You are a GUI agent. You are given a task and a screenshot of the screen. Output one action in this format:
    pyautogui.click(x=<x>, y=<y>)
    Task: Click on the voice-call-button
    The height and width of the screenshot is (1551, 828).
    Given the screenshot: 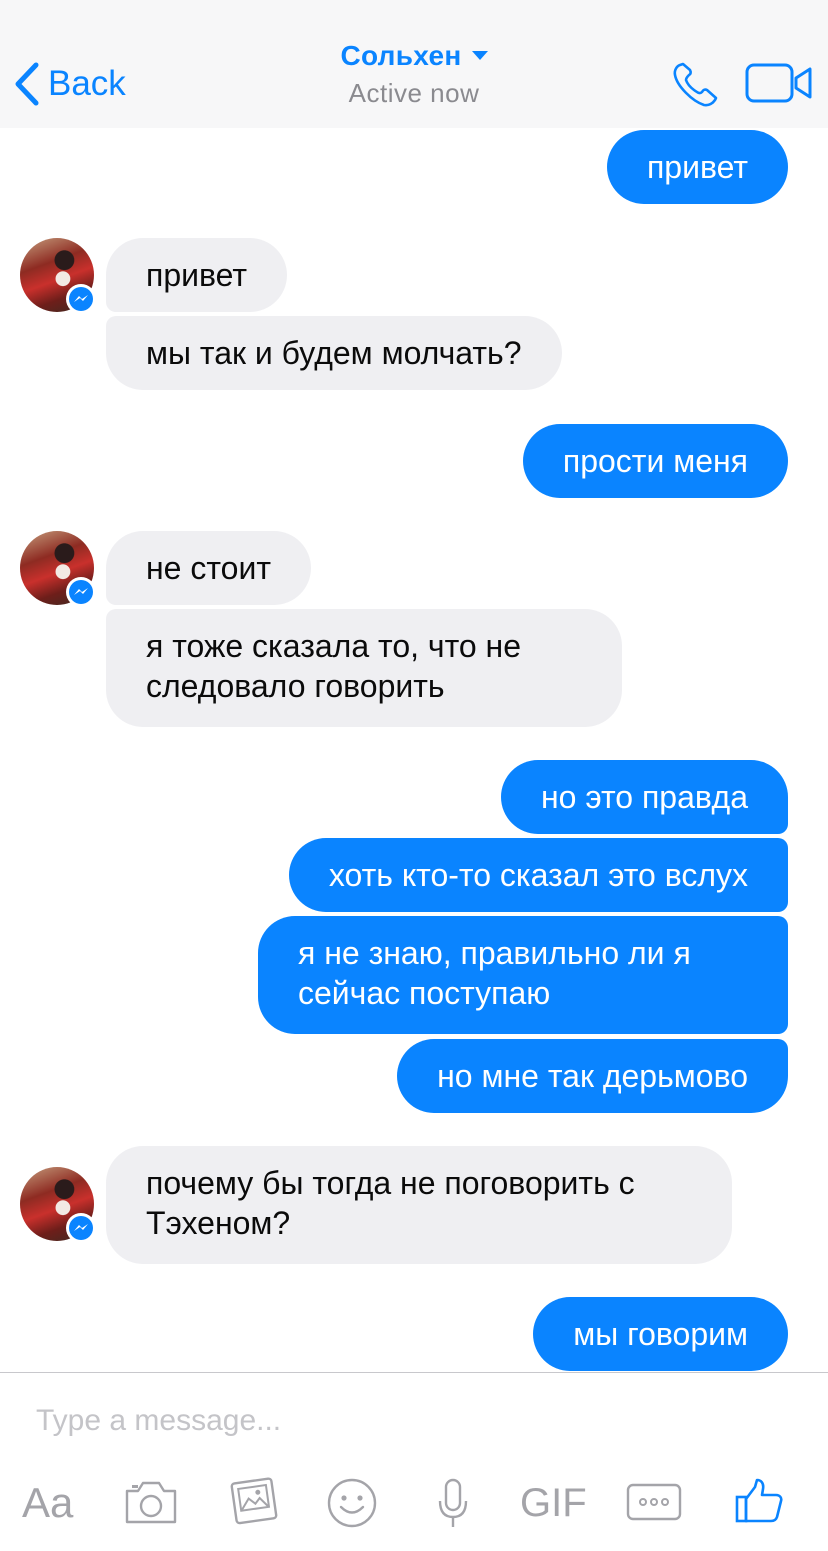 What is the action you would take?
    pyautogui.click(x=696, y=87)
    